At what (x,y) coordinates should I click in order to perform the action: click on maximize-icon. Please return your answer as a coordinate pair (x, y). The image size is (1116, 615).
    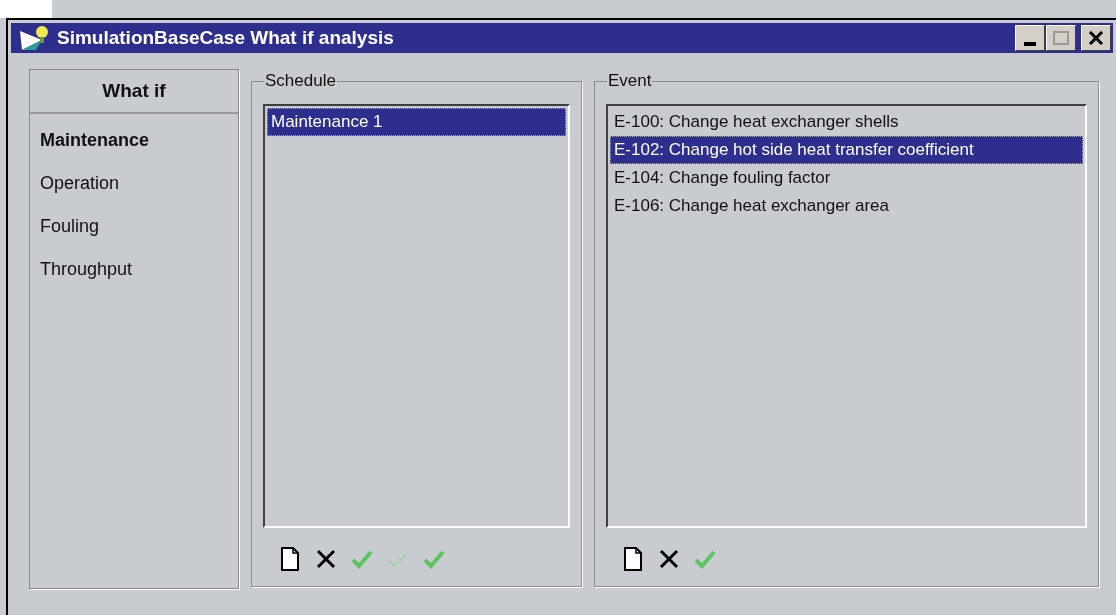
    Looking at the image, I should click on (1061, 38).